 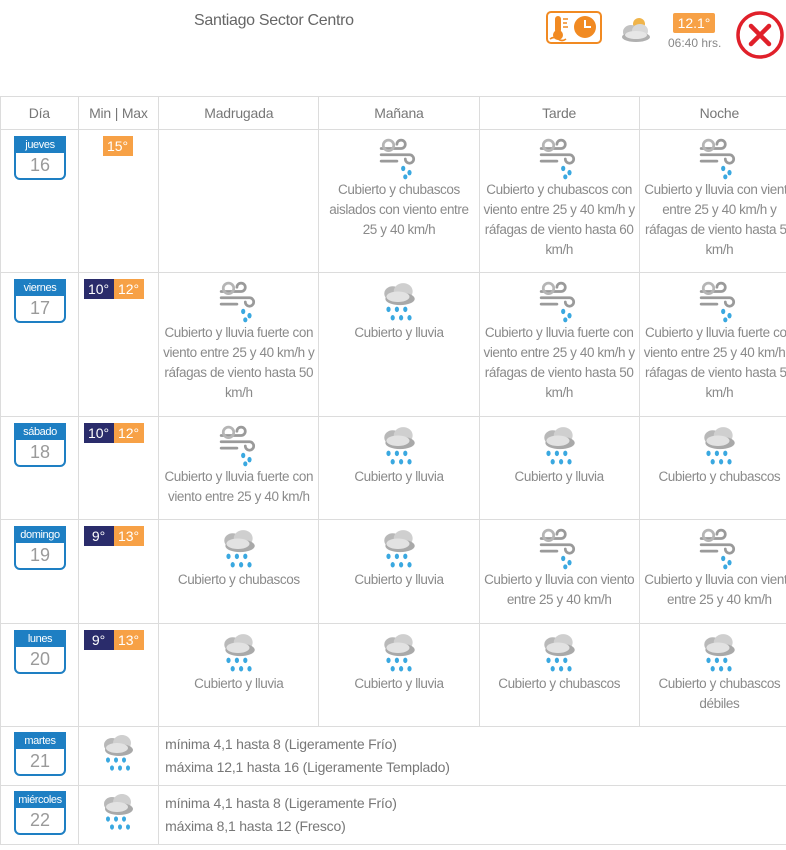 I want to click on day-number: 22, so click(x=40, y=820).